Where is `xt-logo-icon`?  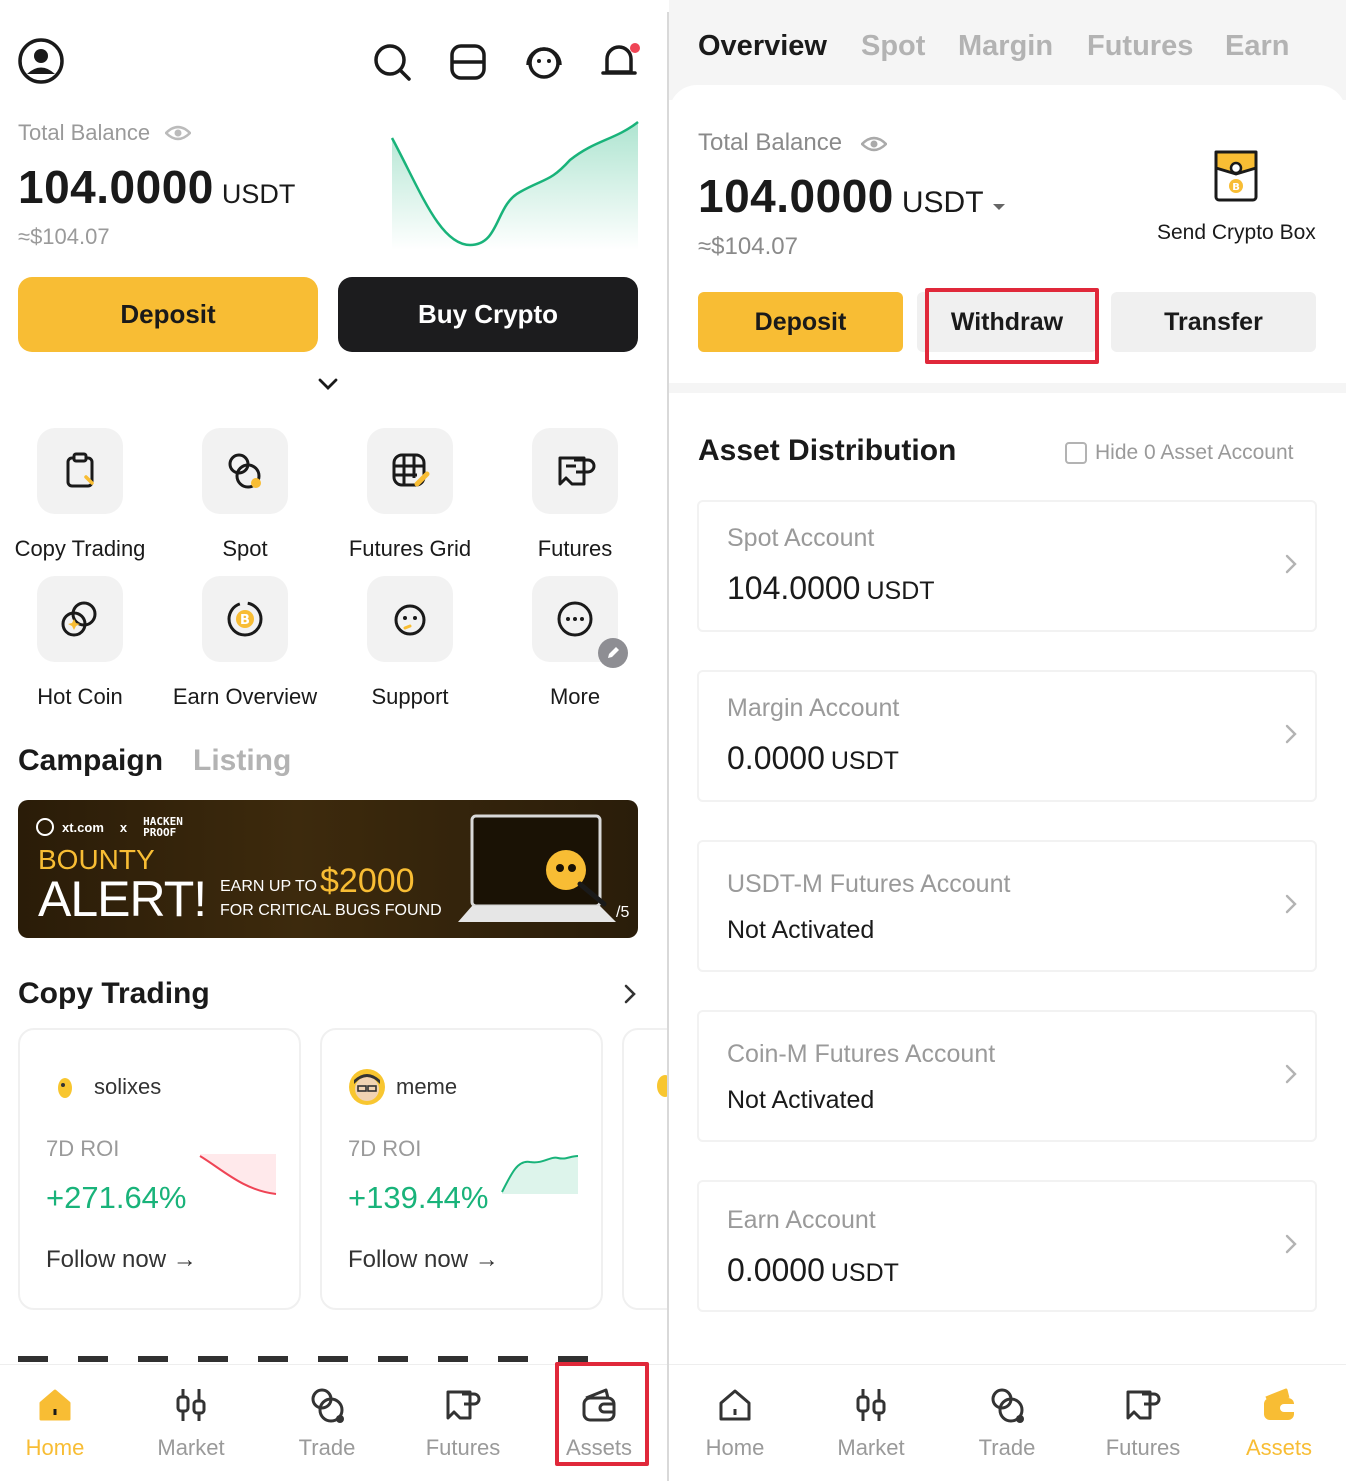
xt-logo-icon is located at coordinates (45, 827).